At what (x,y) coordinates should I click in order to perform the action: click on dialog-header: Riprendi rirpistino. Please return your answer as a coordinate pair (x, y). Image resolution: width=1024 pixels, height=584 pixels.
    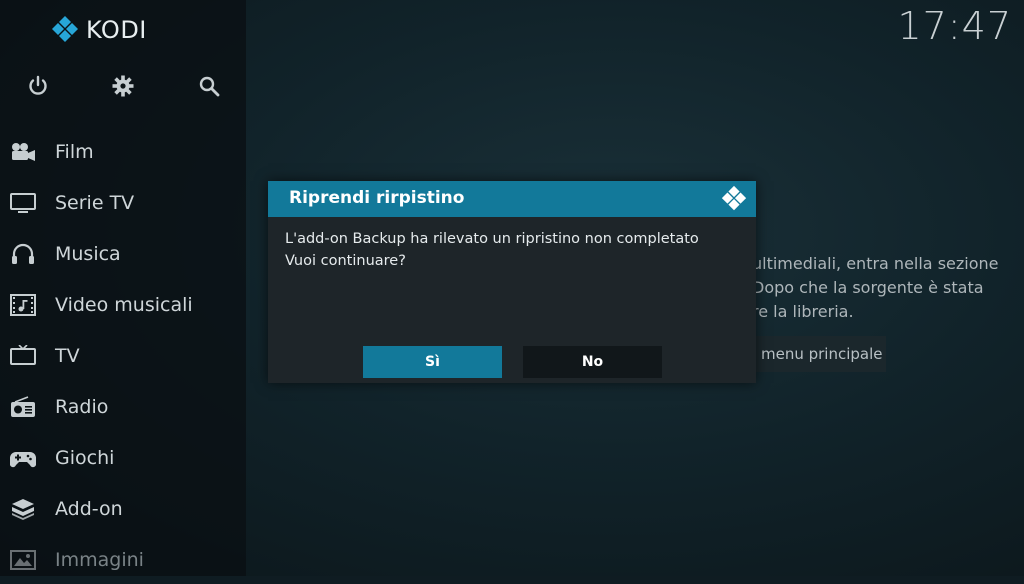
    Looking at the image, I should click on (512, 199).